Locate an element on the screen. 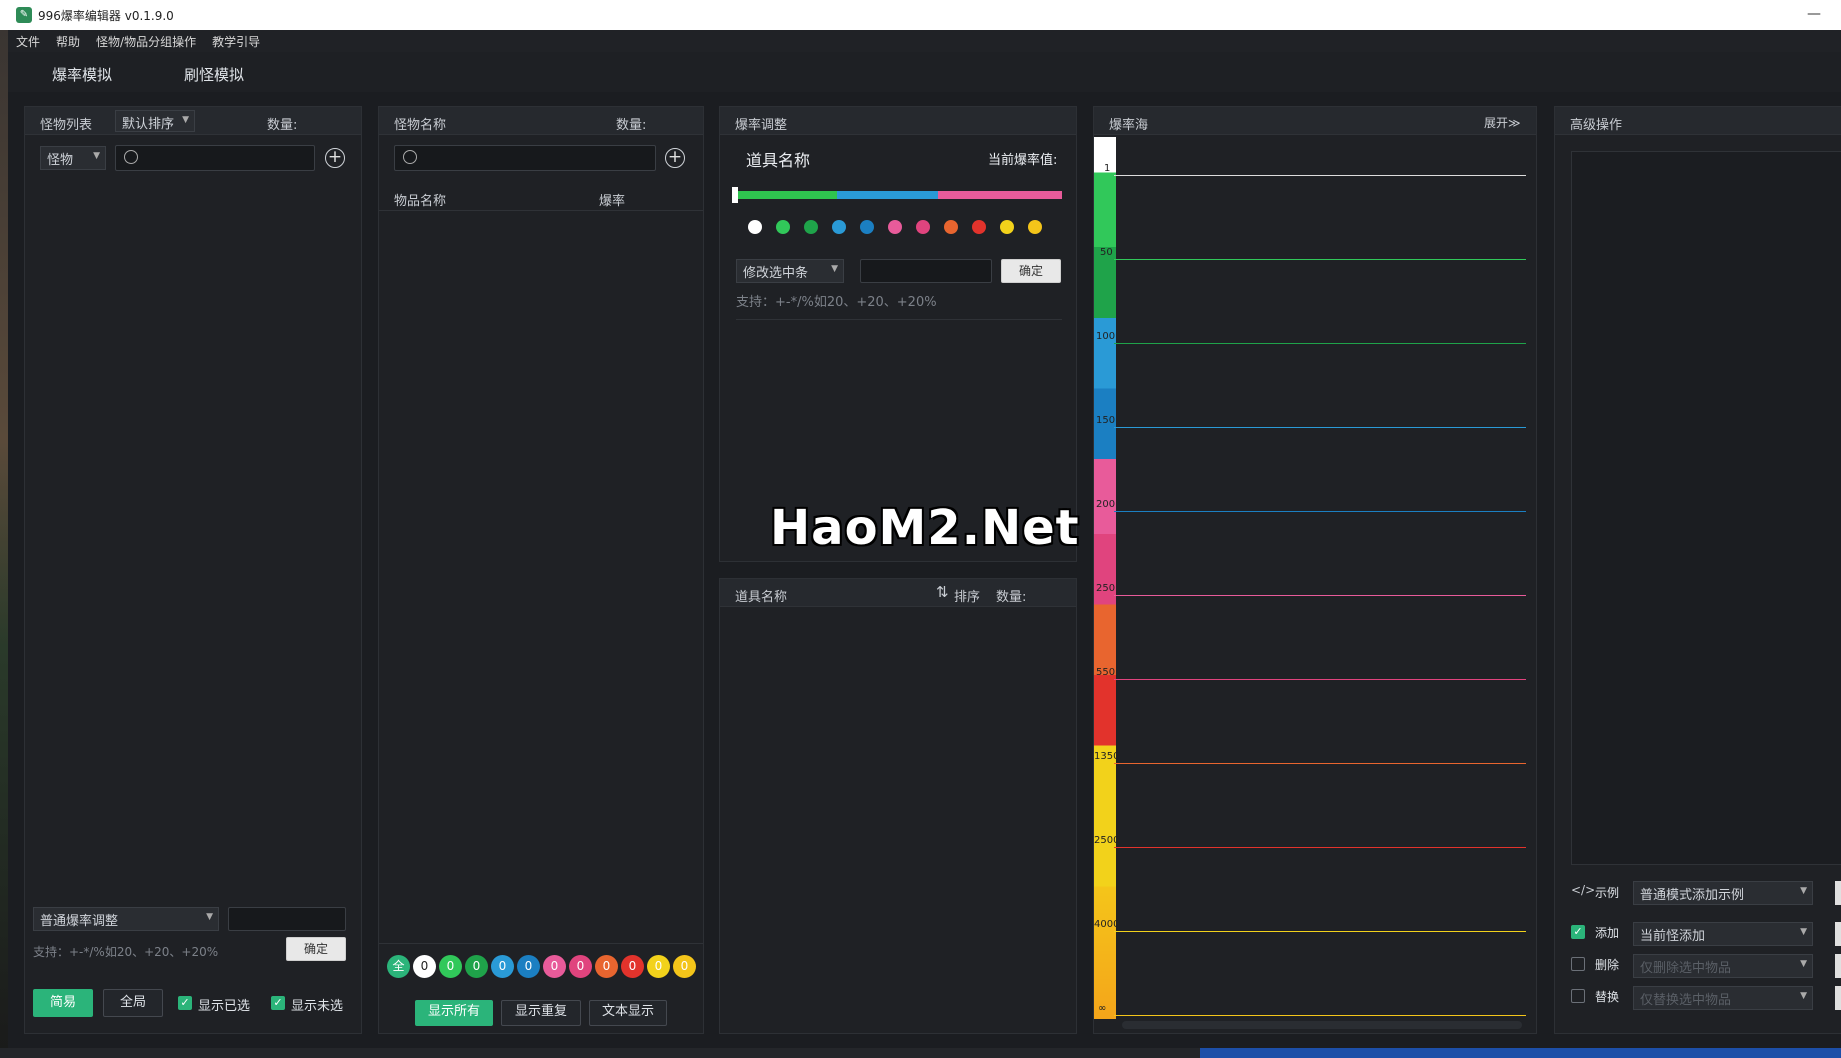 Image resolution: width=1841 pixels, height=1058 pixels. menu-tutorial: 教学引导 is located at coordinates (236, 41).